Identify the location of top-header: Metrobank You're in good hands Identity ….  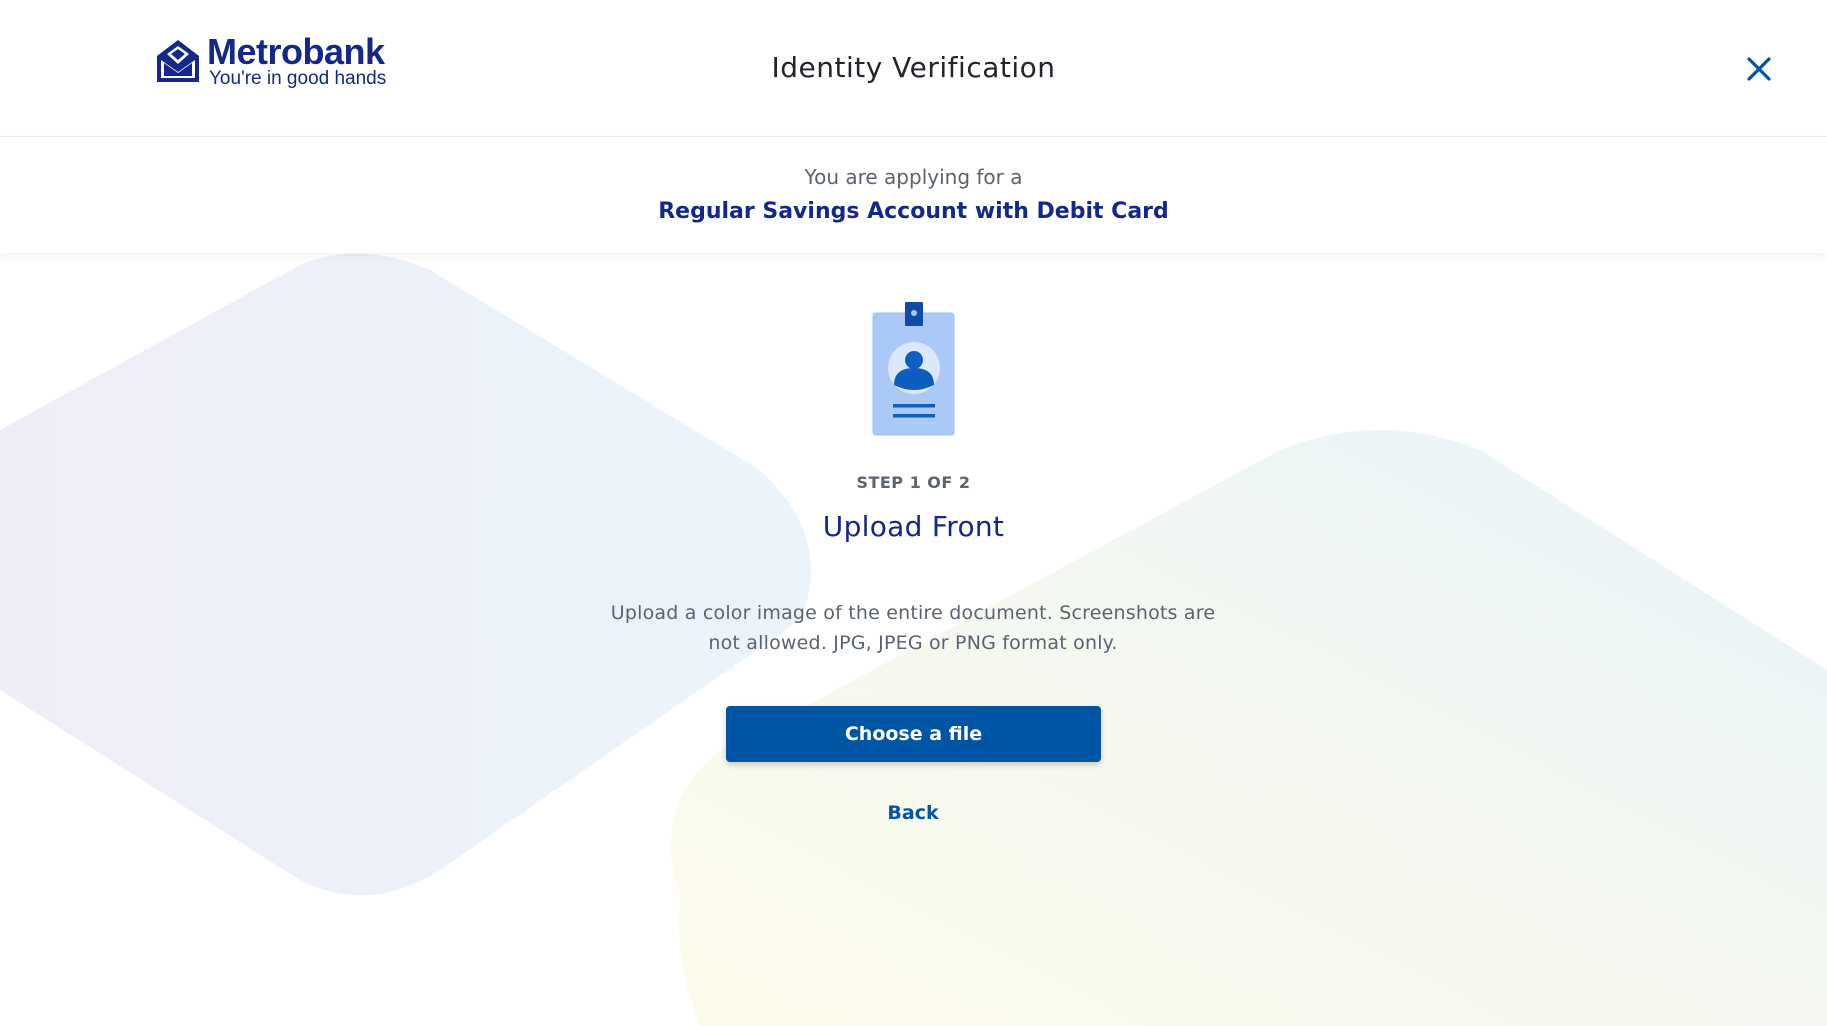
(913, 68).